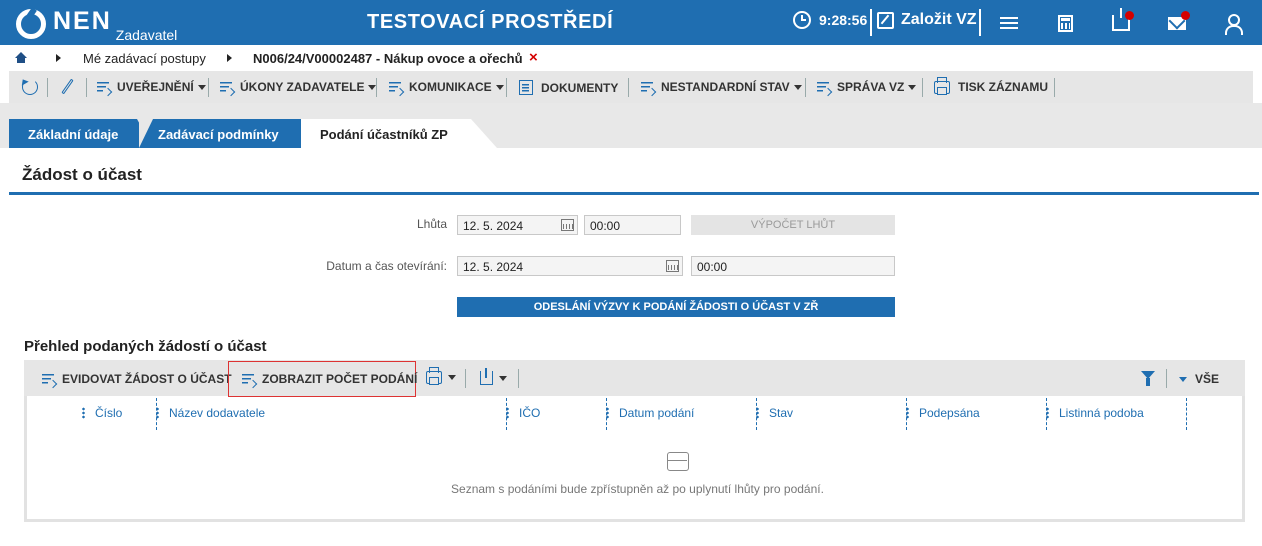 This screenshot has width=1262, height=546. I want to click on session-clock: 9:28:56, so click(830, 20).